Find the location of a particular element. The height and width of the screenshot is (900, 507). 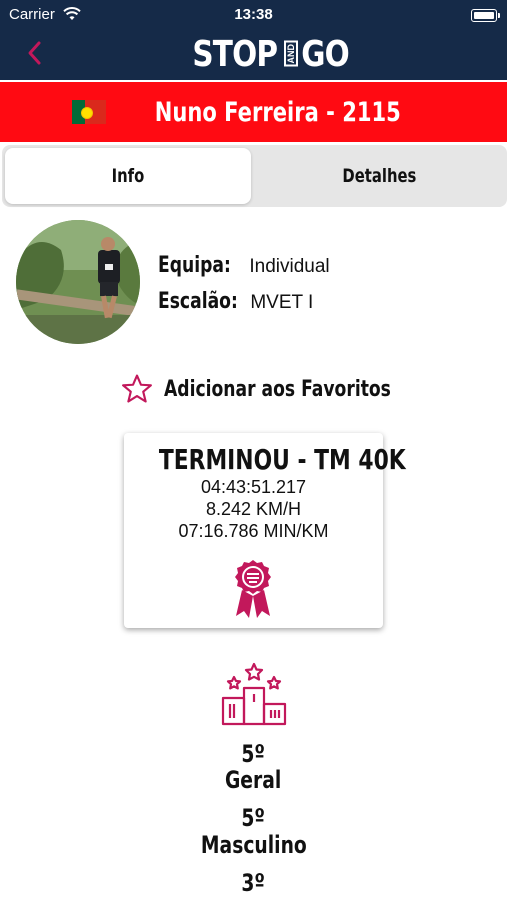

stop-and-go-logo: STOP AND GO is located at coordinates (271, 54).